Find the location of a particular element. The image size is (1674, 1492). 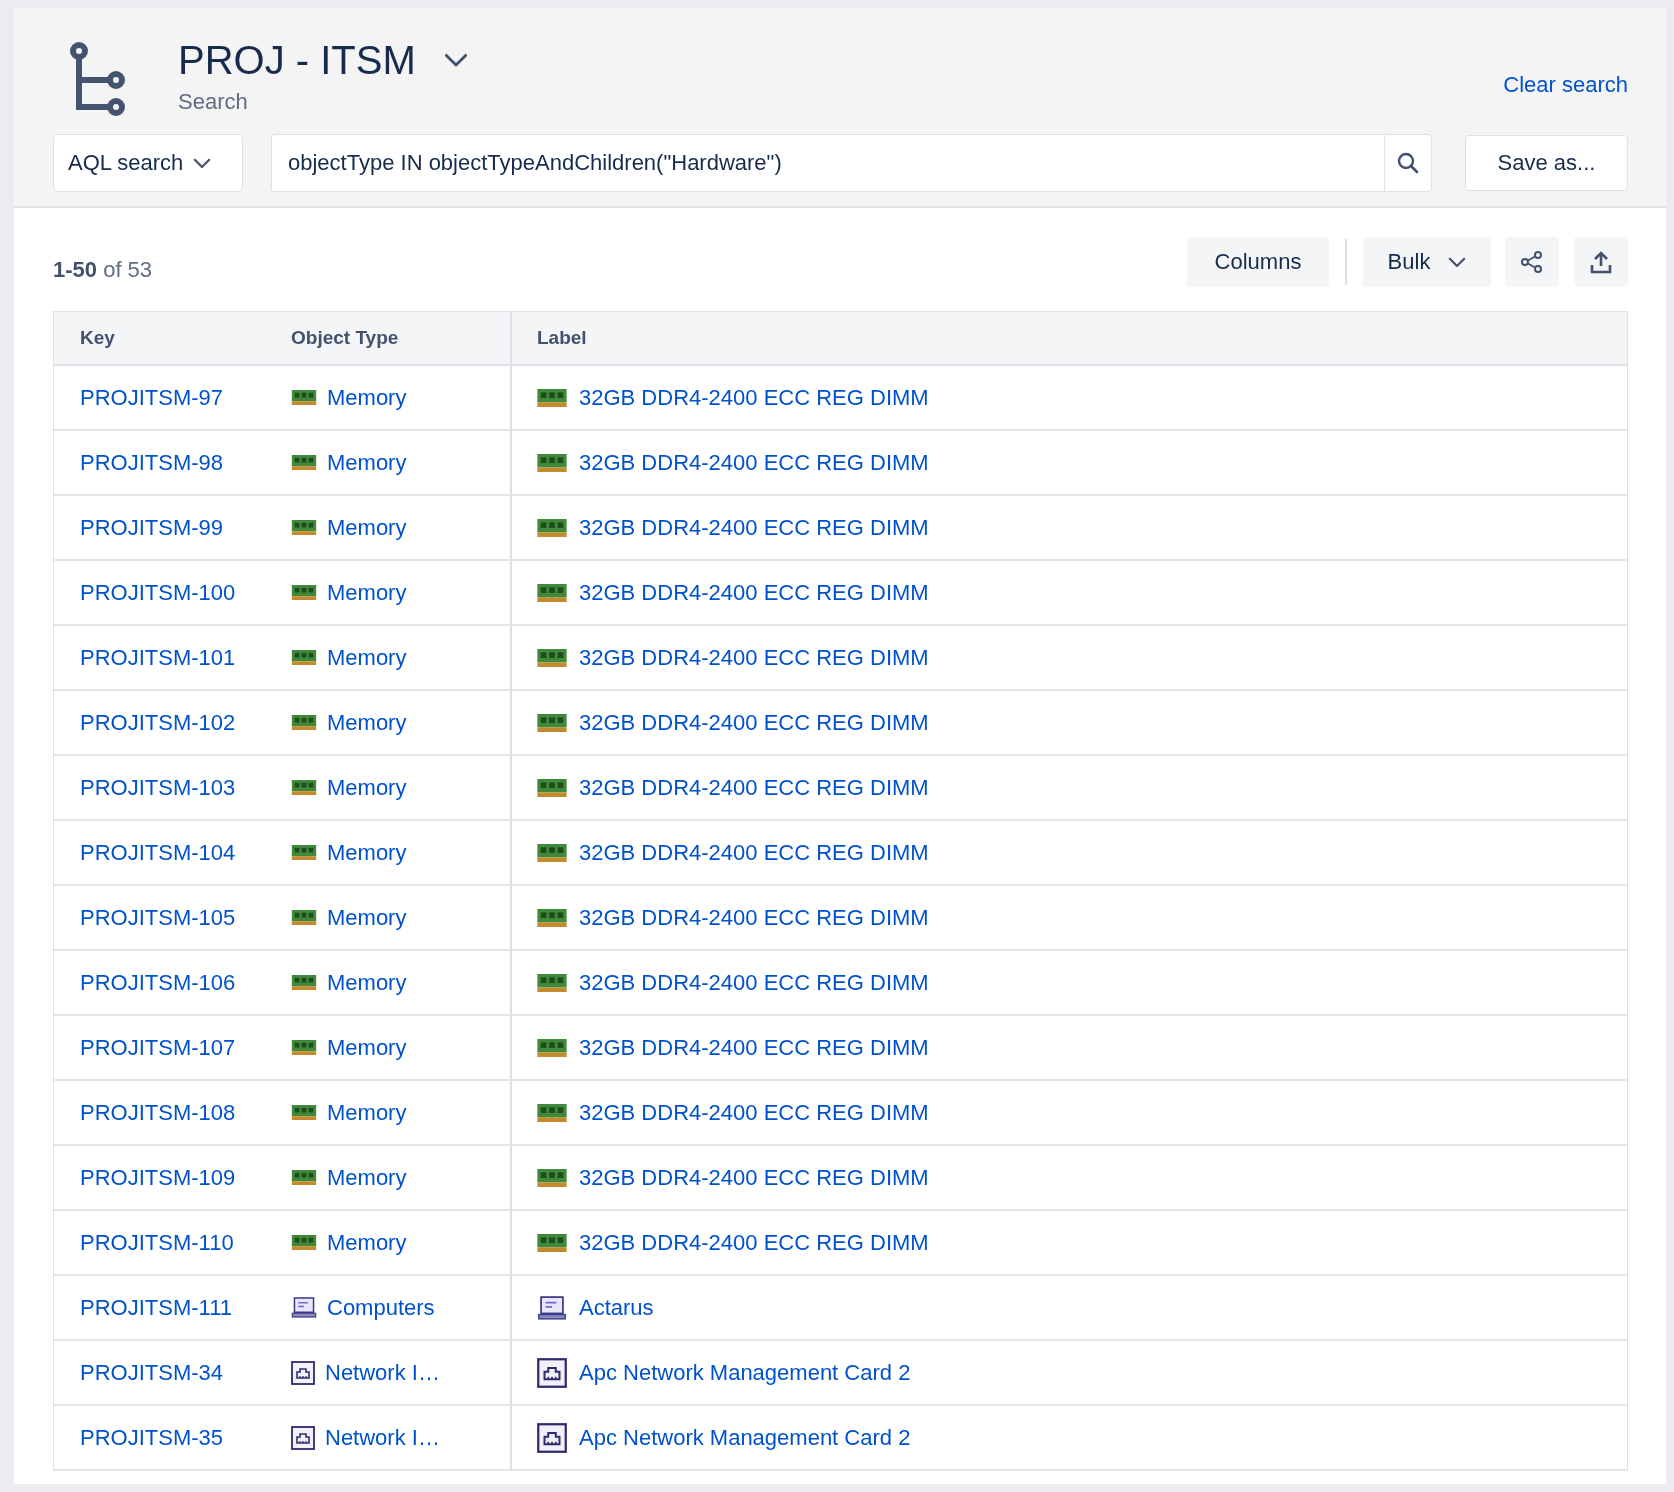

object-key-link: PROJITSM-34 is located at coordinates (152, 1372).